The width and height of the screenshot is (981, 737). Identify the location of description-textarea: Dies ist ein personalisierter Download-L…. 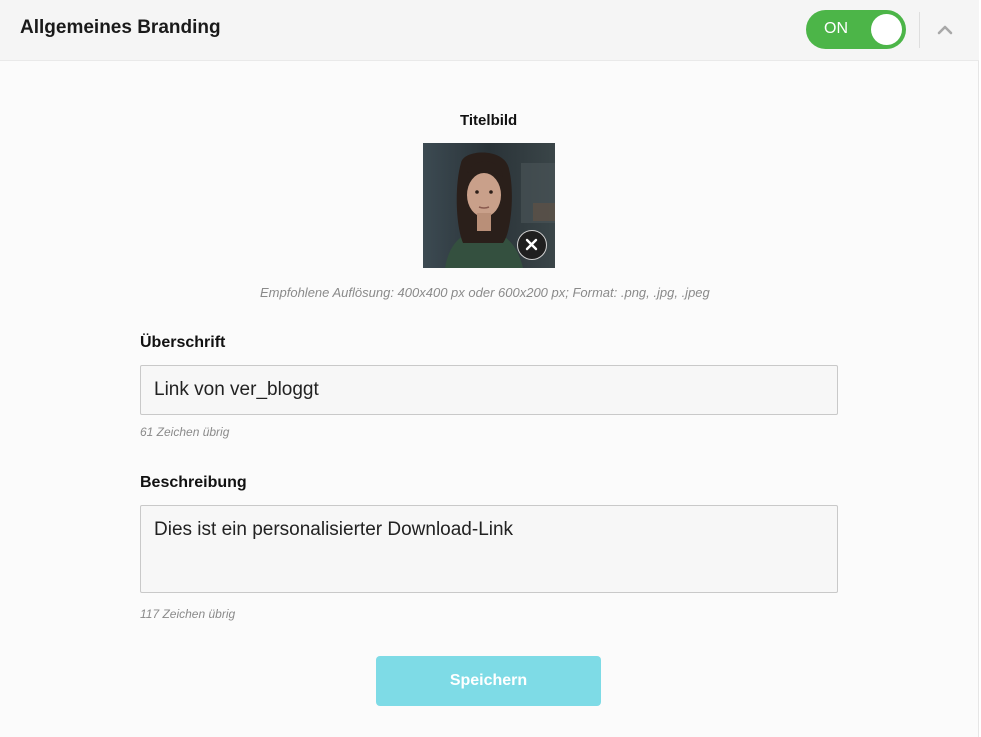
(489, 549).